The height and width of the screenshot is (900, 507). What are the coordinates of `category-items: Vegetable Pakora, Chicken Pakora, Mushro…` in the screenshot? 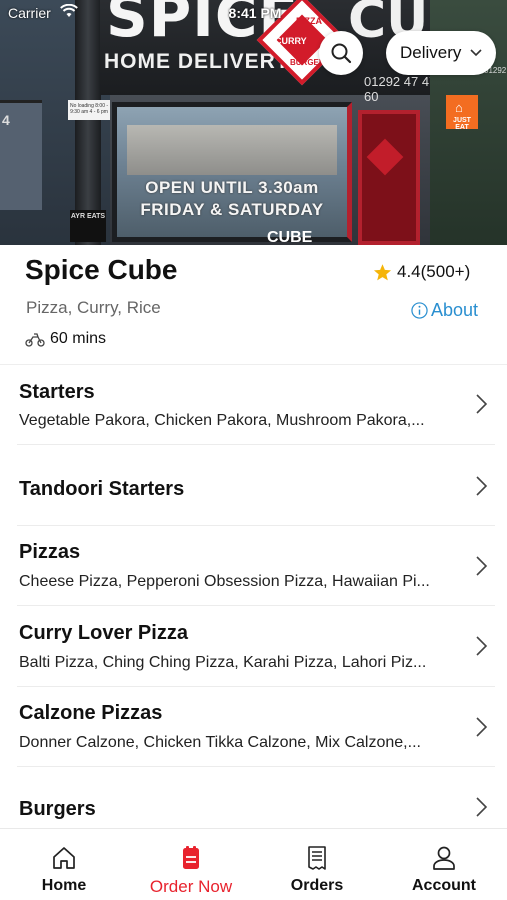 It's located at (222, 420).